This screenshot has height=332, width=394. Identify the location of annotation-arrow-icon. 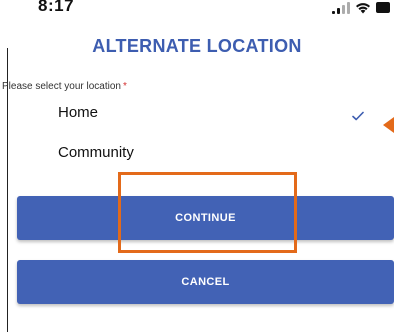
(388, 125).